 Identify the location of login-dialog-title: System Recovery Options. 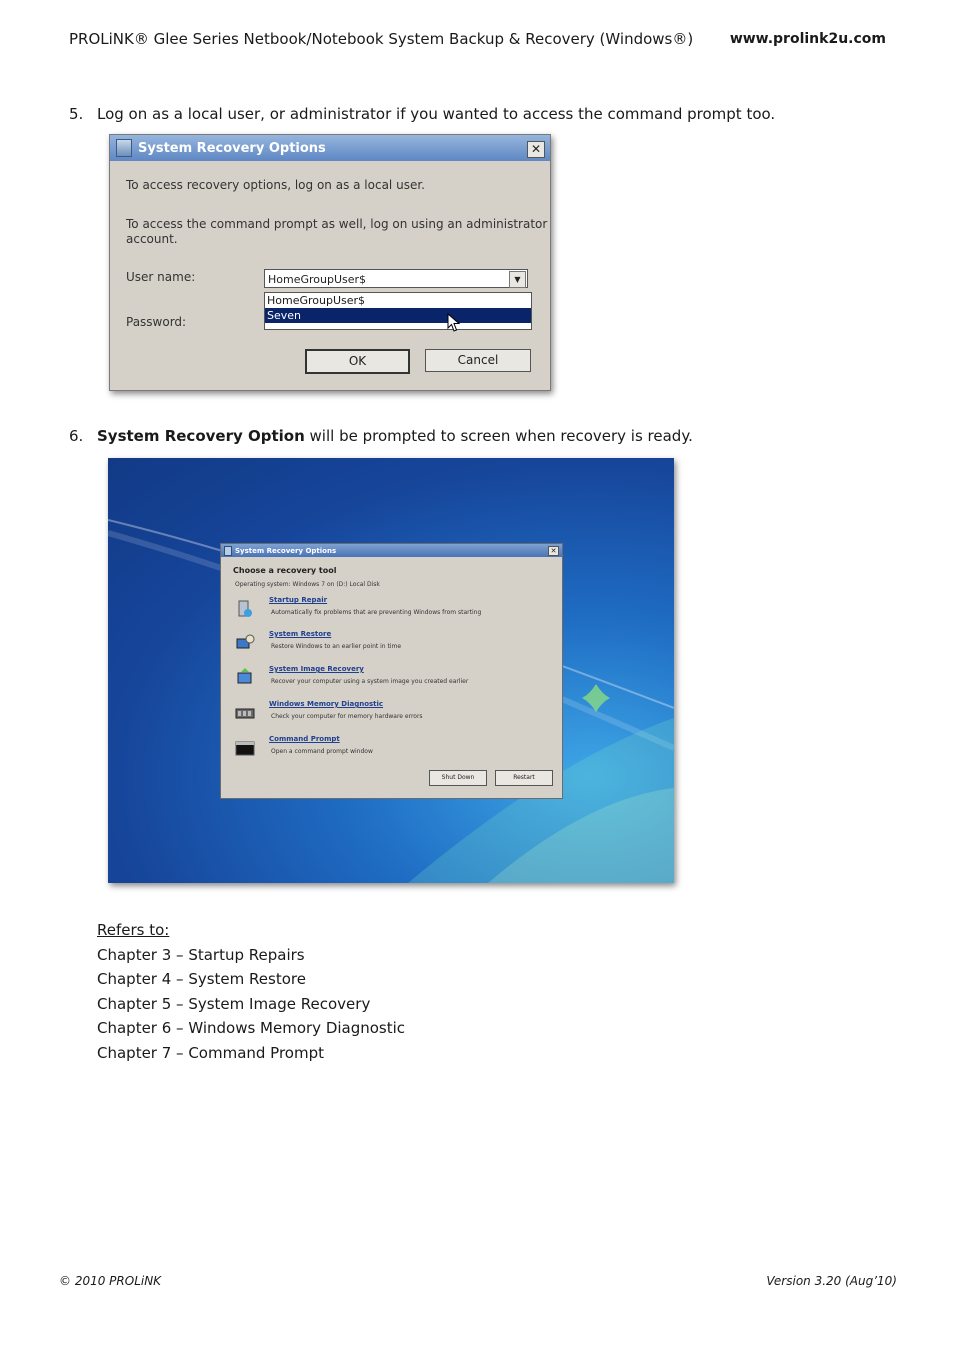
(232, 148).